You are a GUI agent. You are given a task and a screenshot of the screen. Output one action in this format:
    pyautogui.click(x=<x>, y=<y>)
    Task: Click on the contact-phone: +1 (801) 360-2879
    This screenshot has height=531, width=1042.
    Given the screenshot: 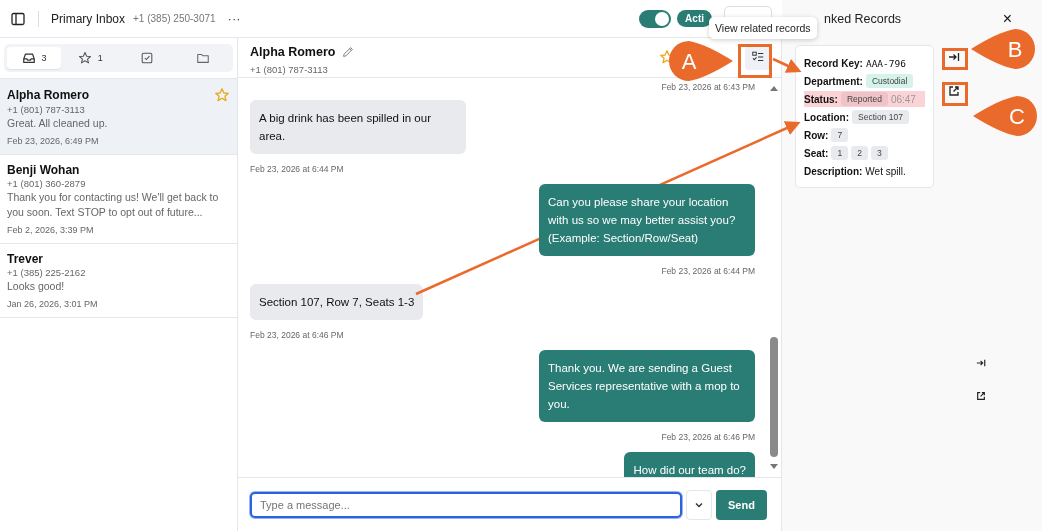 What is the action you would take?
    pyautogui.click(x=47, y=183)
    